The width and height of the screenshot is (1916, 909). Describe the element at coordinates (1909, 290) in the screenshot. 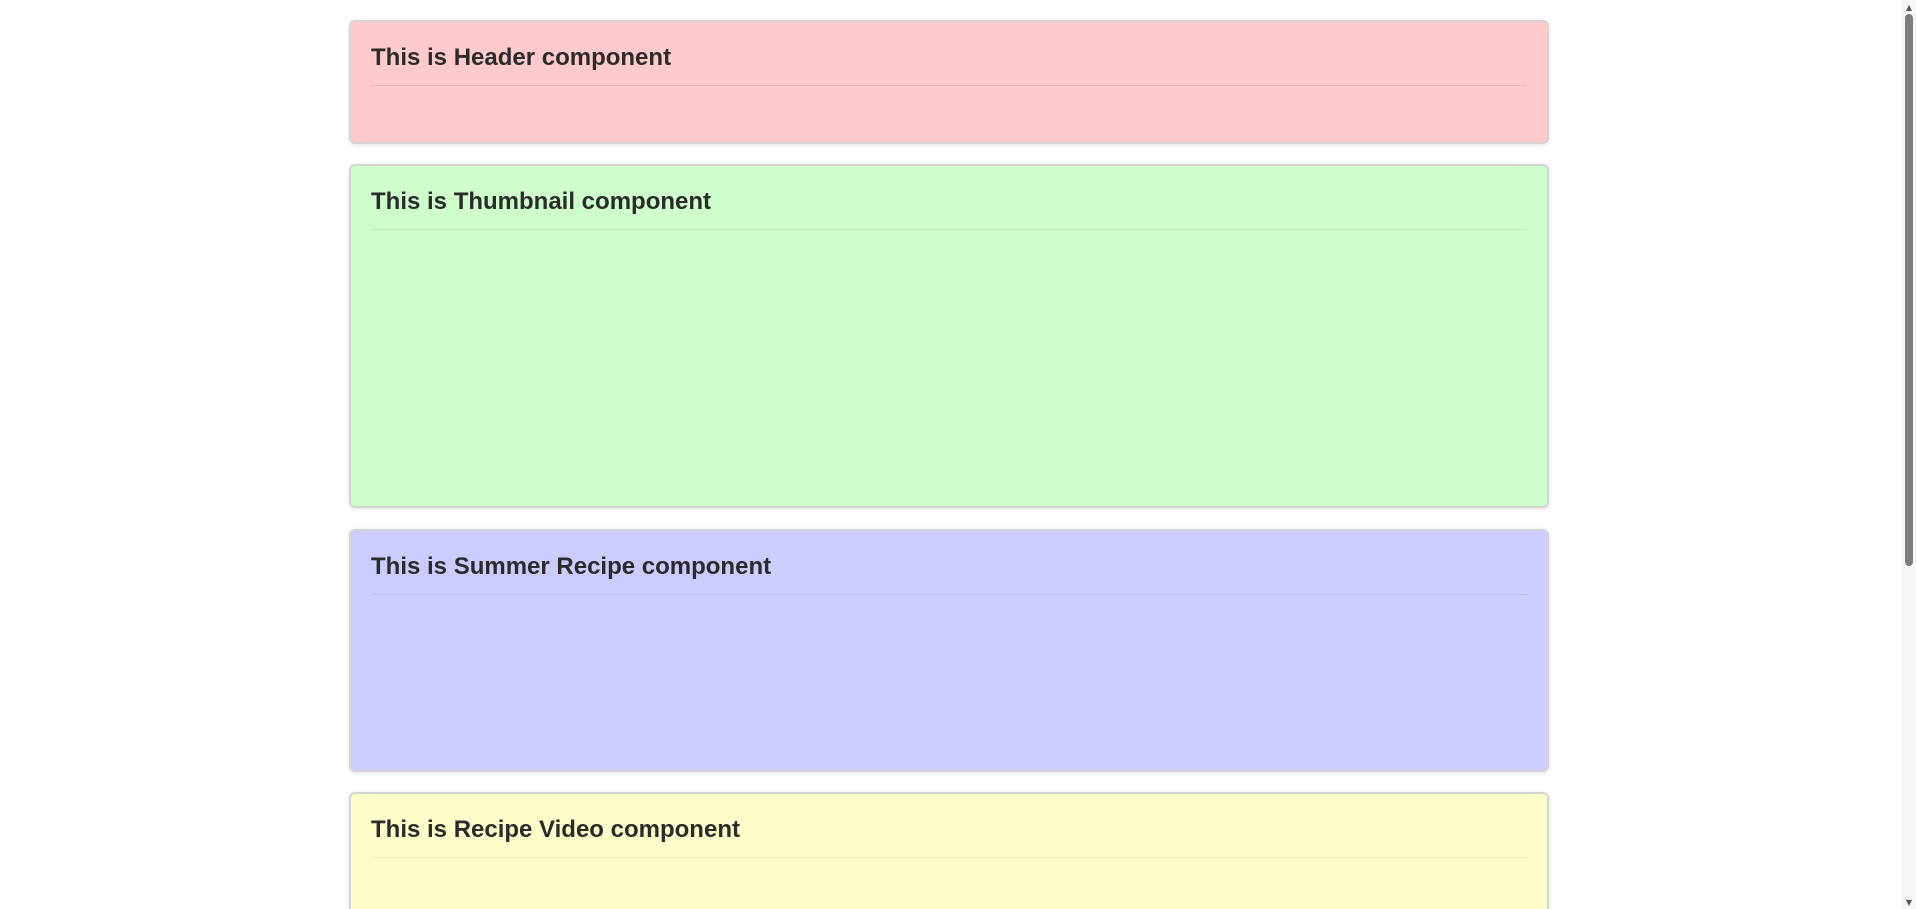

I see `scrollbar-thumb` at that location.